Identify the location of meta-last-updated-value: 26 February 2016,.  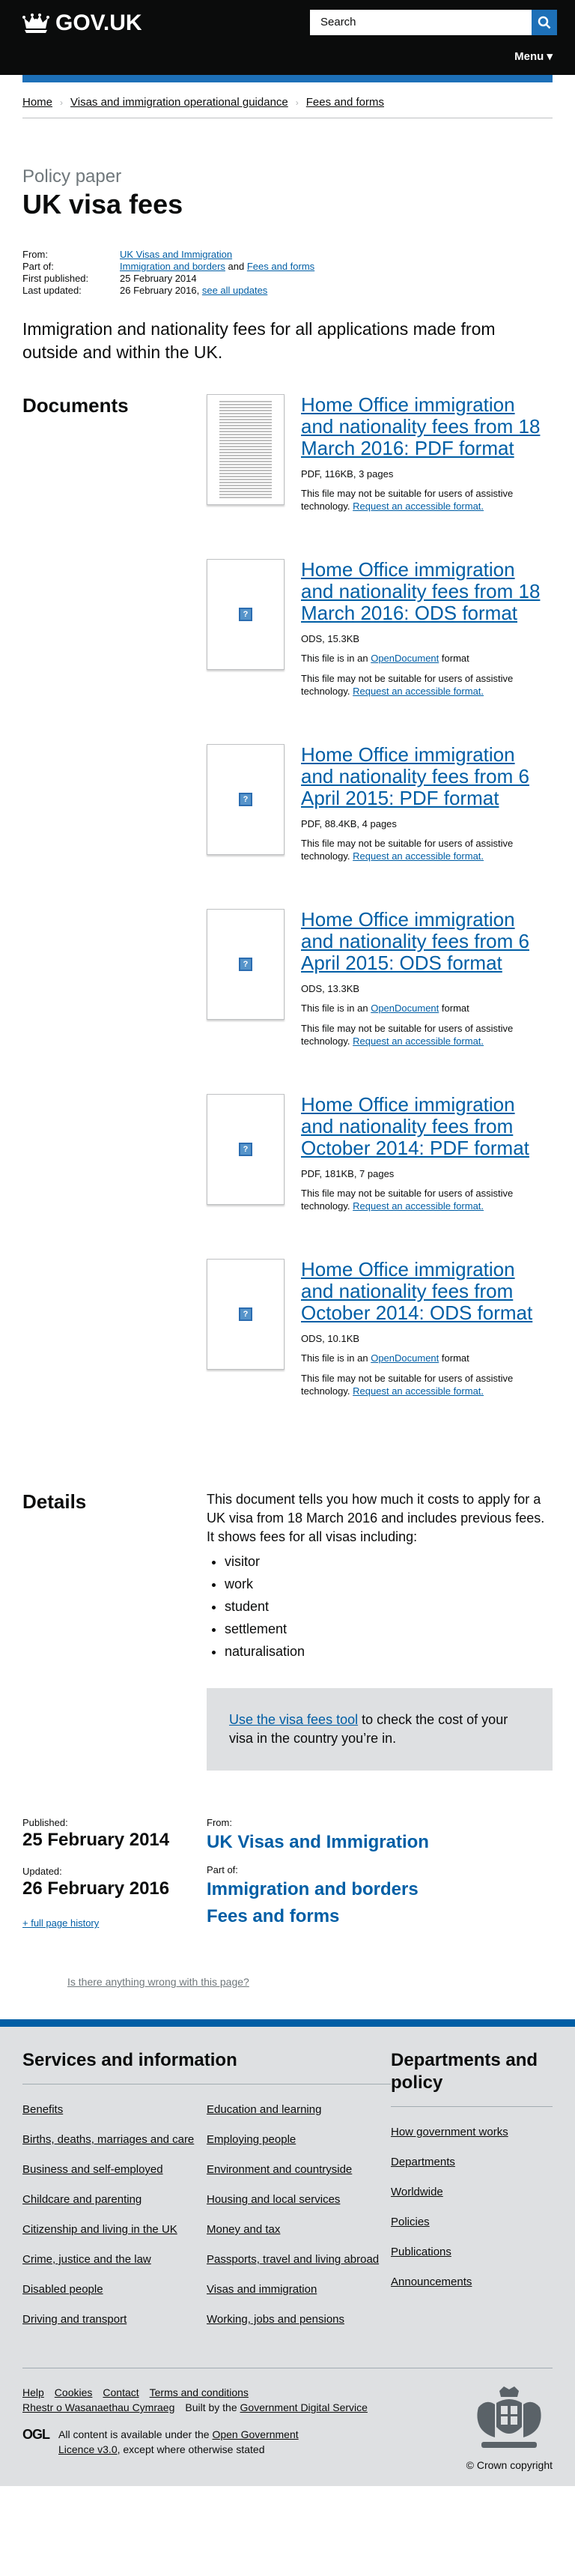
(160, 290).